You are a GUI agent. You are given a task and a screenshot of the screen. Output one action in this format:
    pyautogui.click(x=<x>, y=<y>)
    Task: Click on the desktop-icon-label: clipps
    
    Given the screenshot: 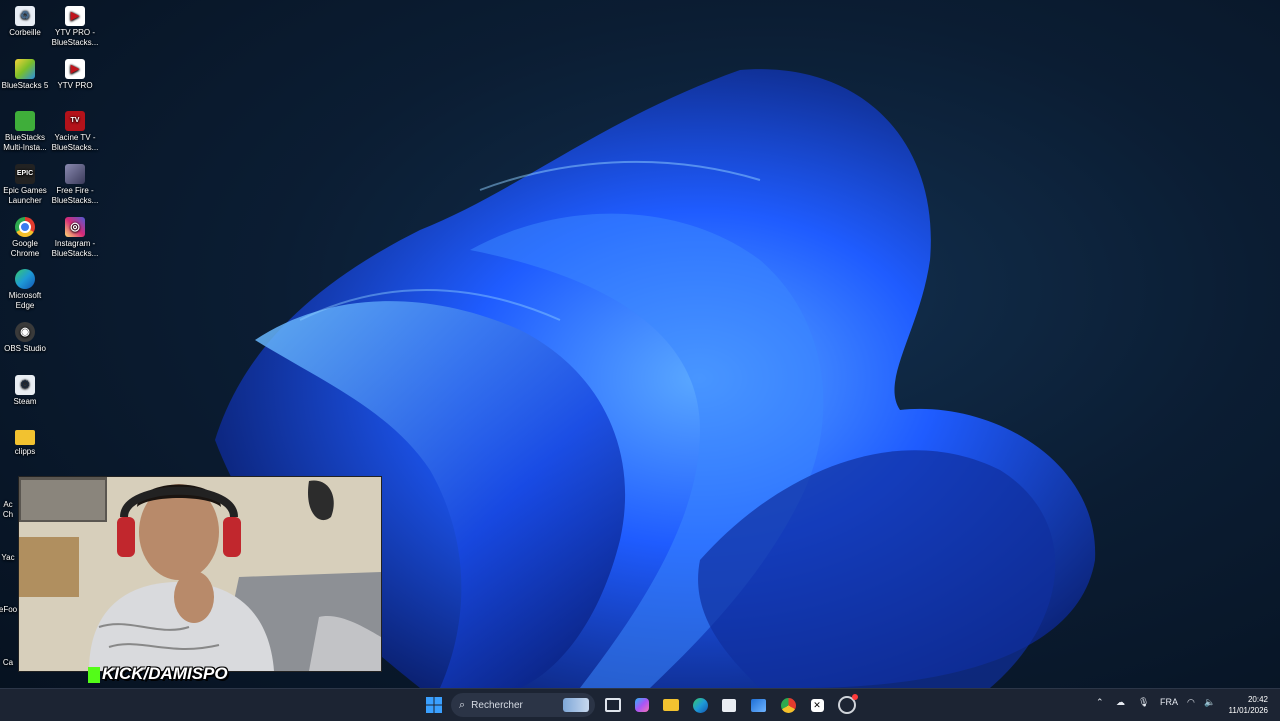 What is the action you would take?
    pyautogui.click(x=25, y=451)
    